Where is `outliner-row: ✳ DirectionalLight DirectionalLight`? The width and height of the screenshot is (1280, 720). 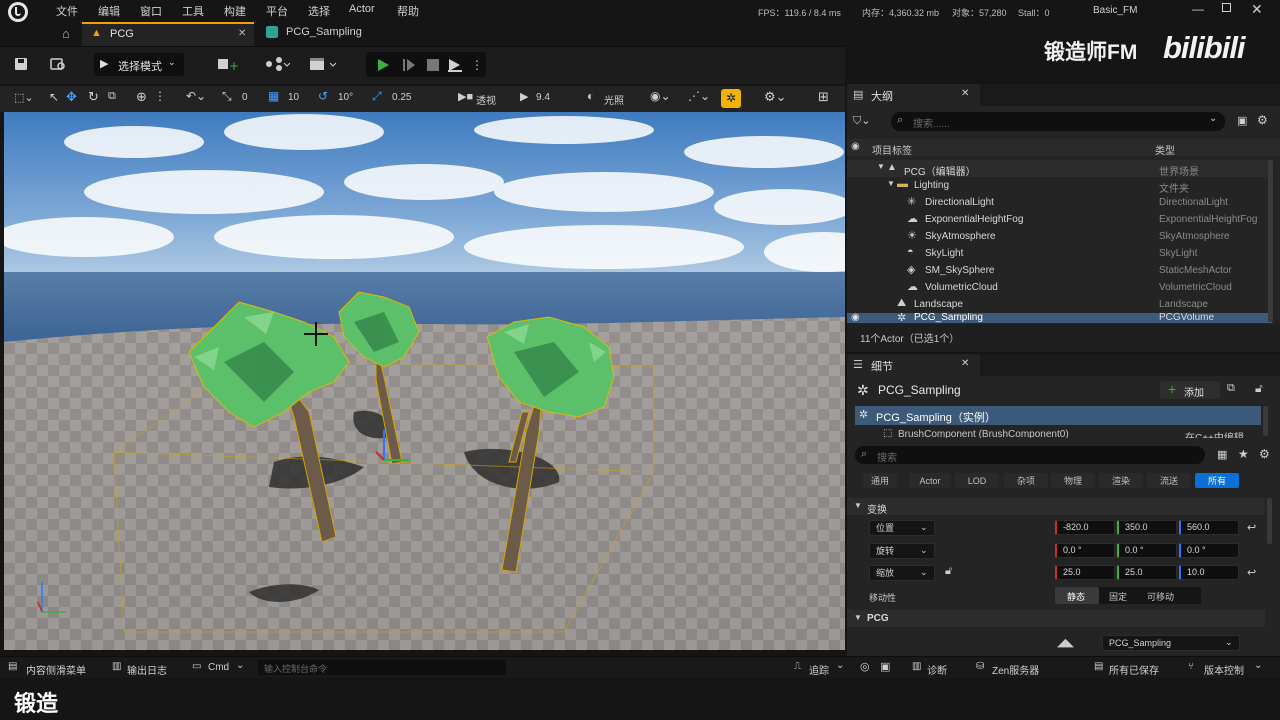 outliner-row: ✳ DirectionalLight DirectionalLight is located at coordinates (1059, 202).